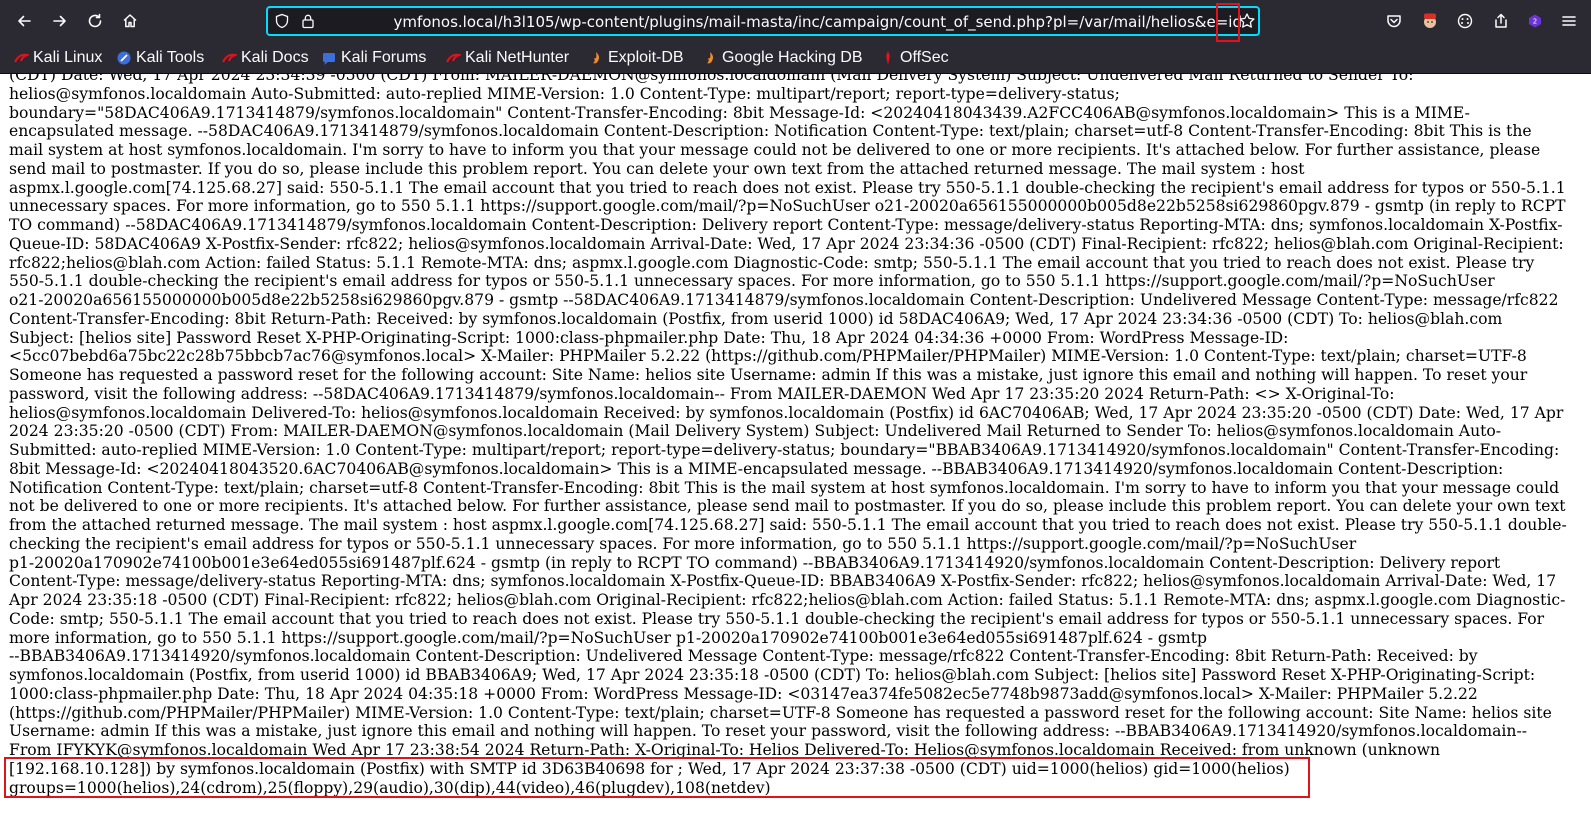 Image resolution: width=1591 pixels, height=814 pixels. I want to click on bookmark-label: Exploit-DB, so click(646, 57).